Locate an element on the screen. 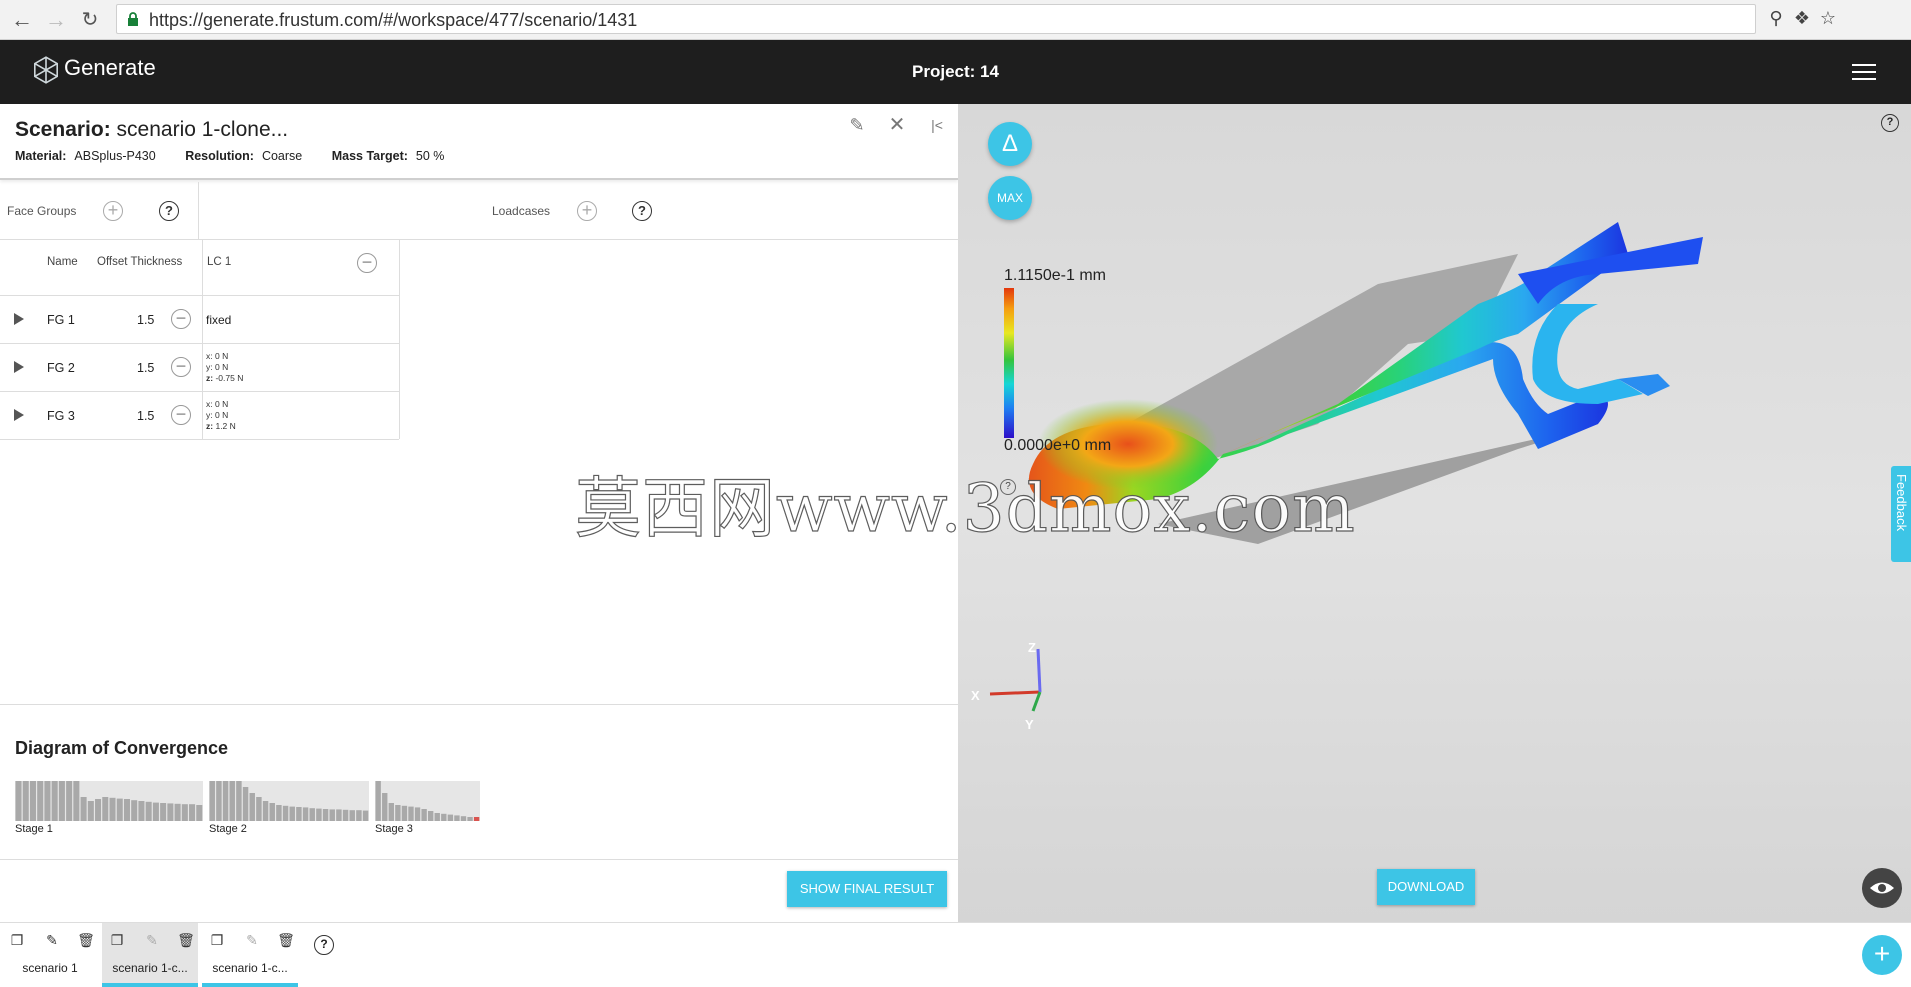  feedback-tab: Feedback is located at coordinates (1901, 514).